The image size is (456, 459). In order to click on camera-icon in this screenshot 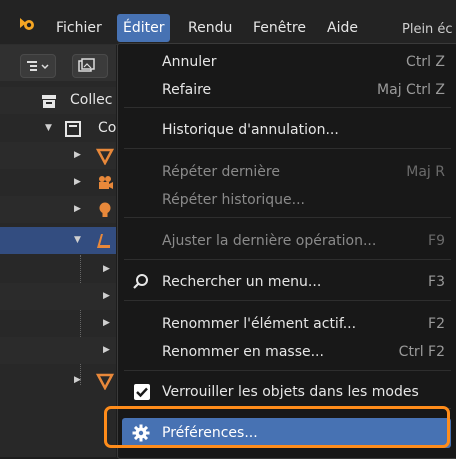, I will do `click(106, 182)`.